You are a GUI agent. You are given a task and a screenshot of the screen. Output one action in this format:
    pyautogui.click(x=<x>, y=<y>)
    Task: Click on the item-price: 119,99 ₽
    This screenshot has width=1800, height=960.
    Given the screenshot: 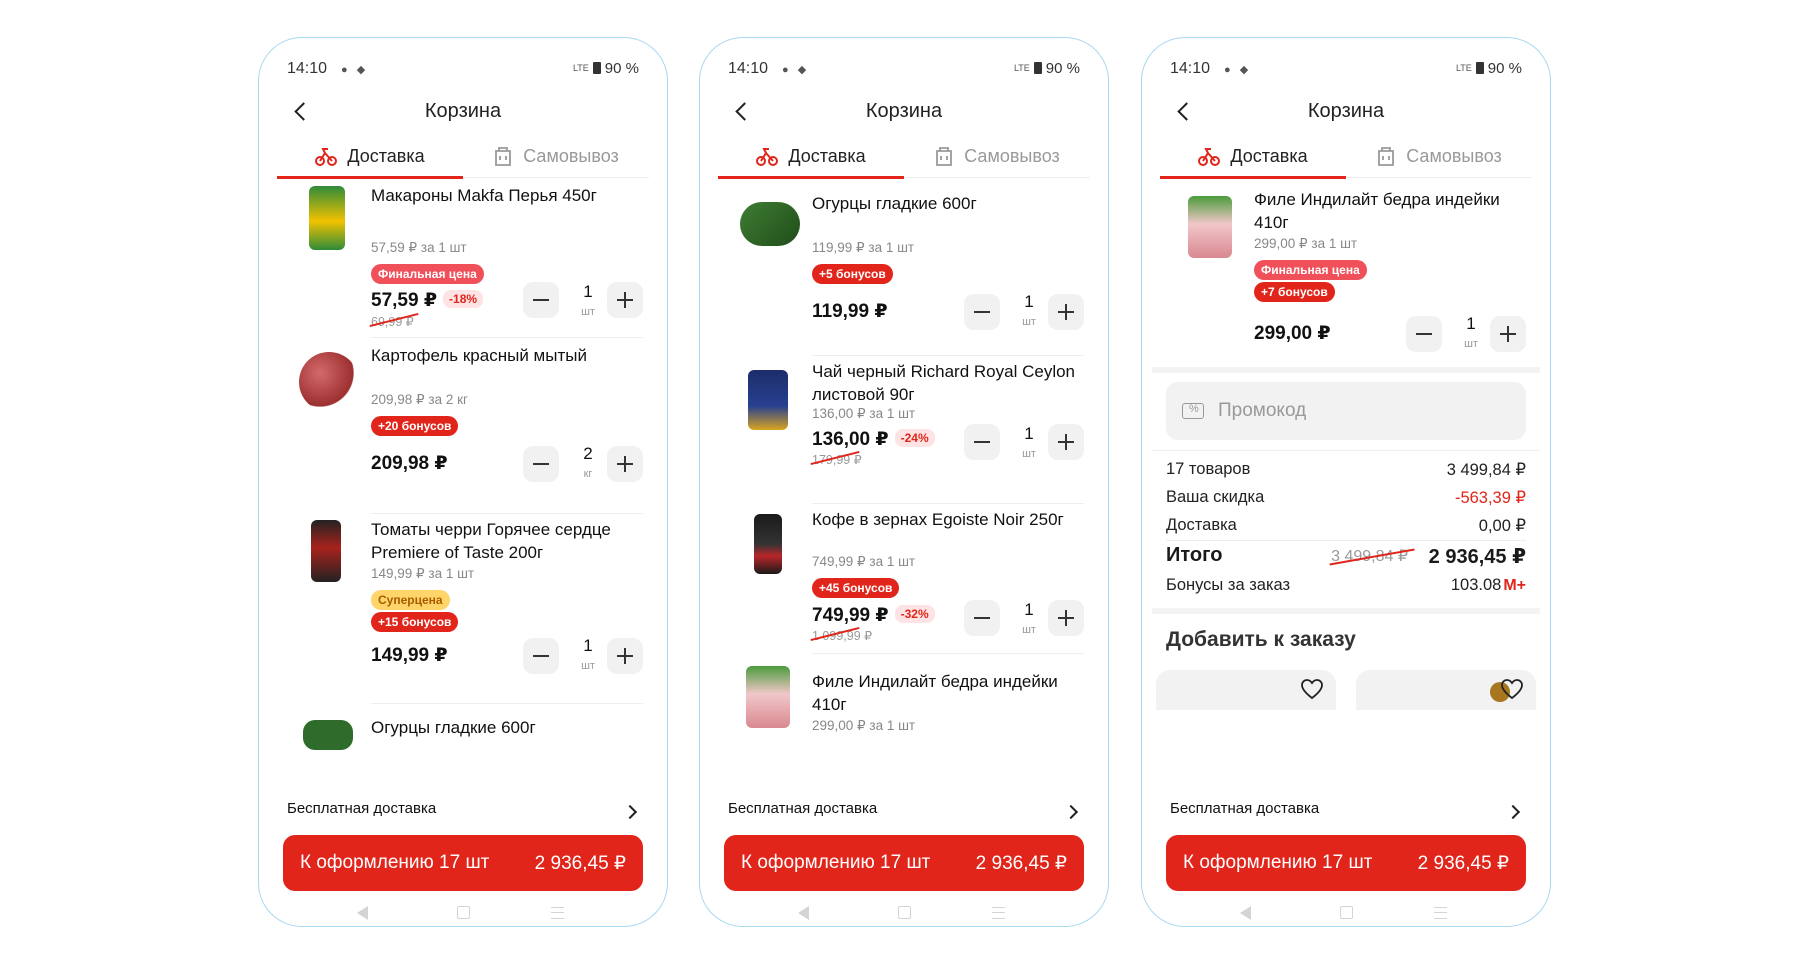 What is the action you would take?
    pyautogui.click(x=850, y=311)
    